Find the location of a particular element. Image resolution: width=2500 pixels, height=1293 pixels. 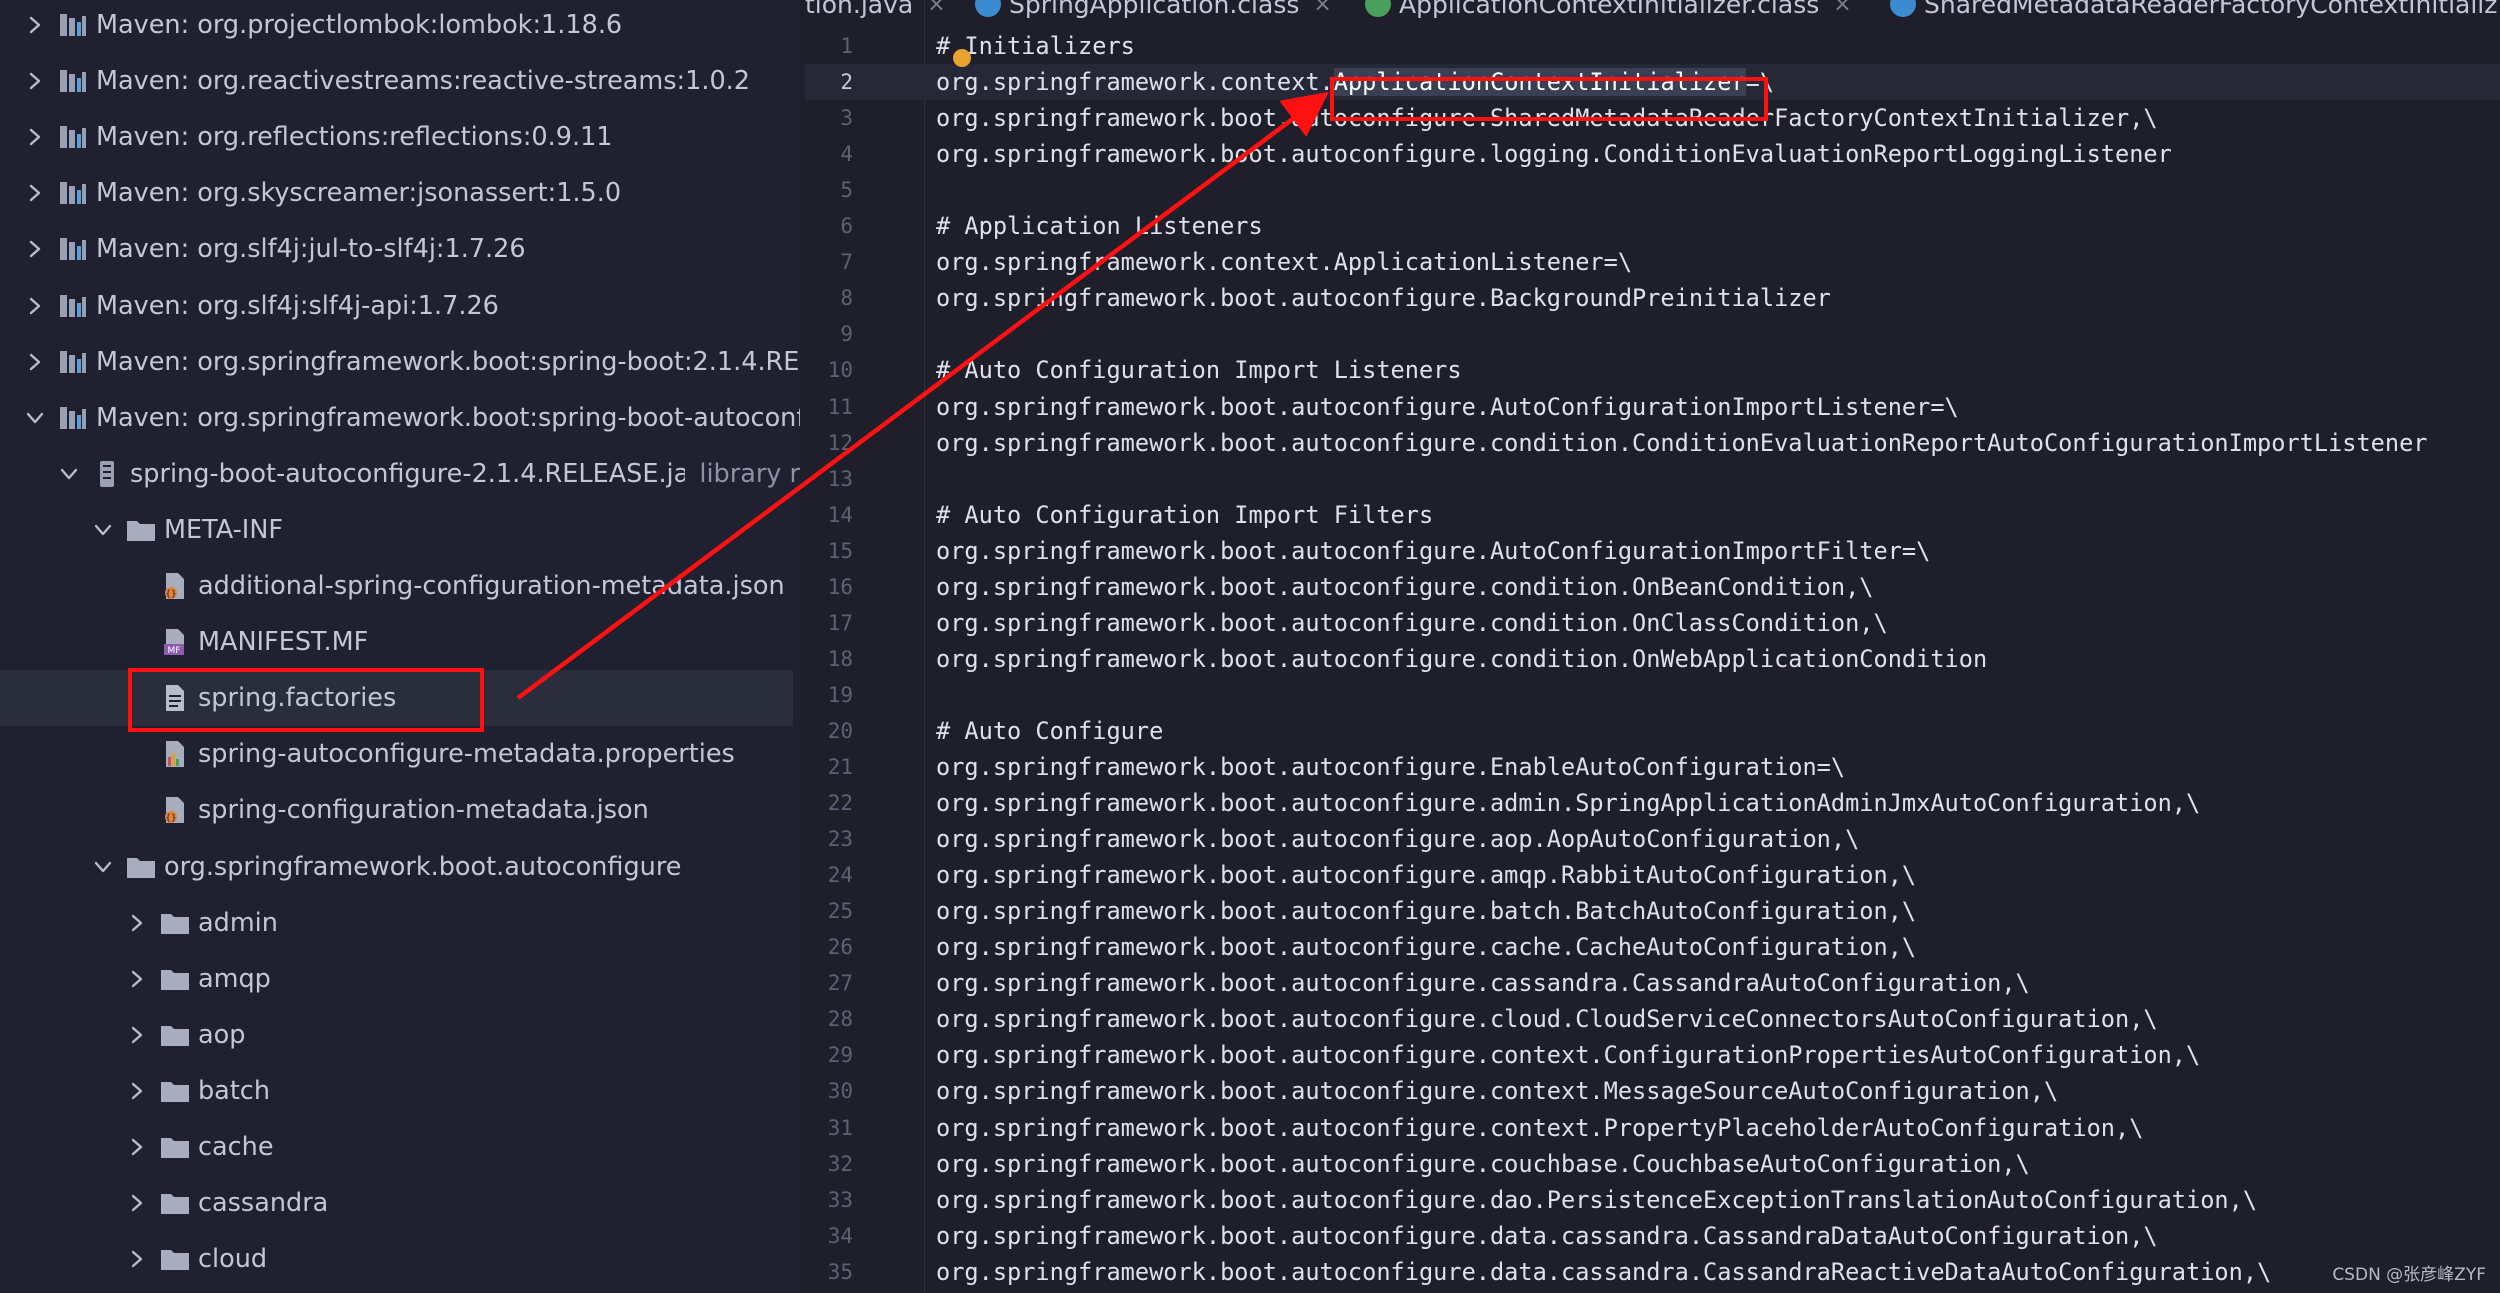

editor-tab-label: ApplicationContextInitializer.class is located at coordinates (1609, 9).